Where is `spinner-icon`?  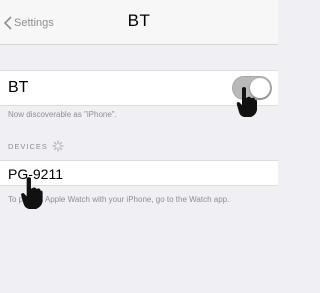 spinner-icon is located at coordinates (58, 146).